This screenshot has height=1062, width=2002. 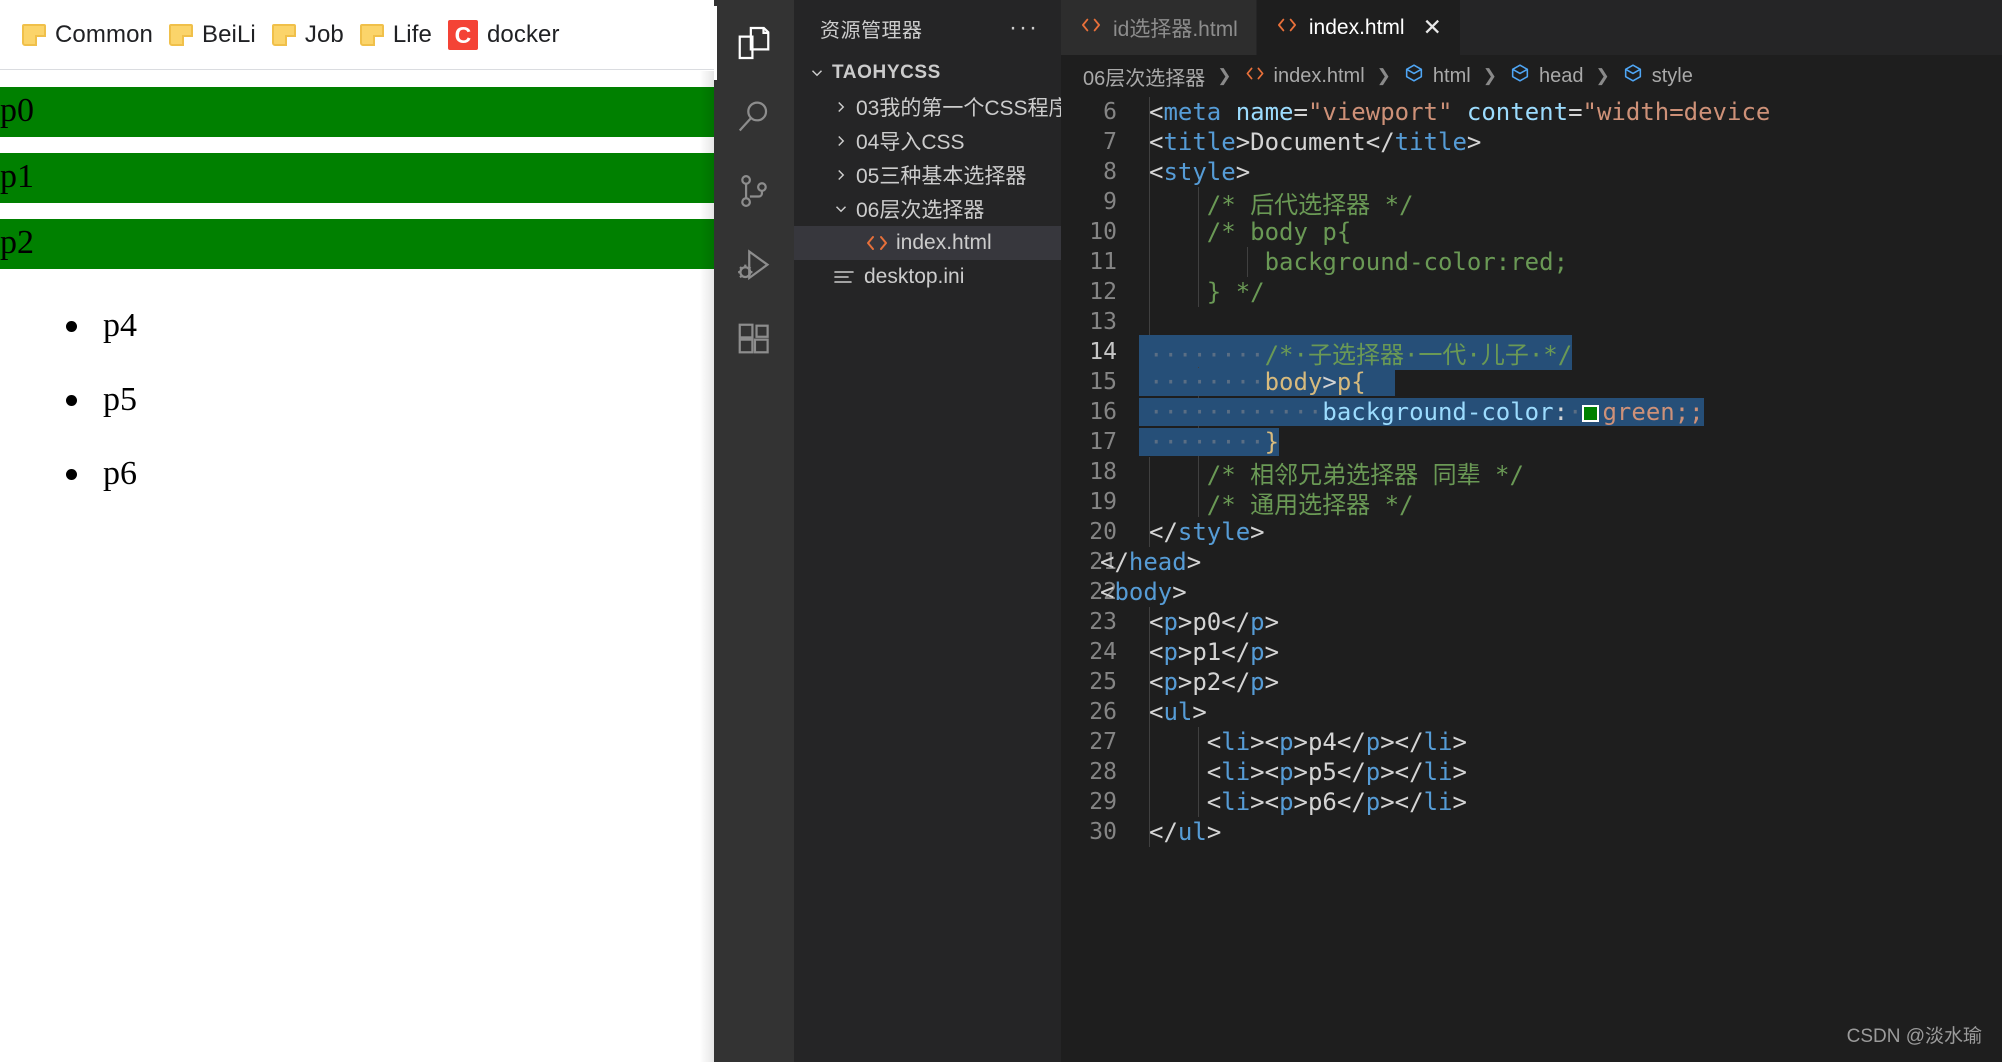 What do you see at coordinates (1359, 262) in the screenshot?
I see `code-line-text: background-color:red;` at bounding box center [1359, 262].